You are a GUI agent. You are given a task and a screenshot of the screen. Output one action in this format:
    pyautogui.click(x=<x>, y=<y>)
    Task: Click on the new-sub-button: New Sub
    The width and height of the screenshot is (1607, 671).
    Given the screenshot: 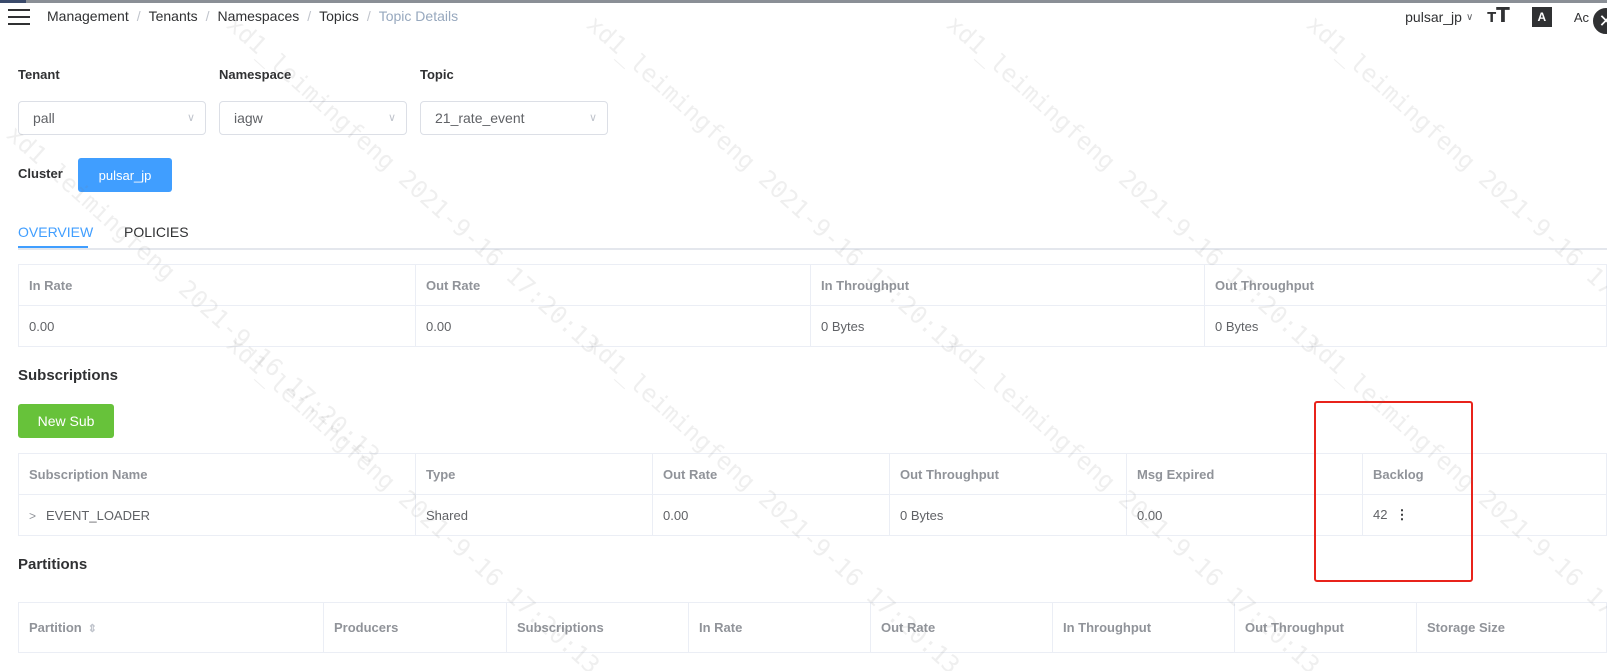 What is the action you would take?
    pyautogui.click(x=66, y=421)
    